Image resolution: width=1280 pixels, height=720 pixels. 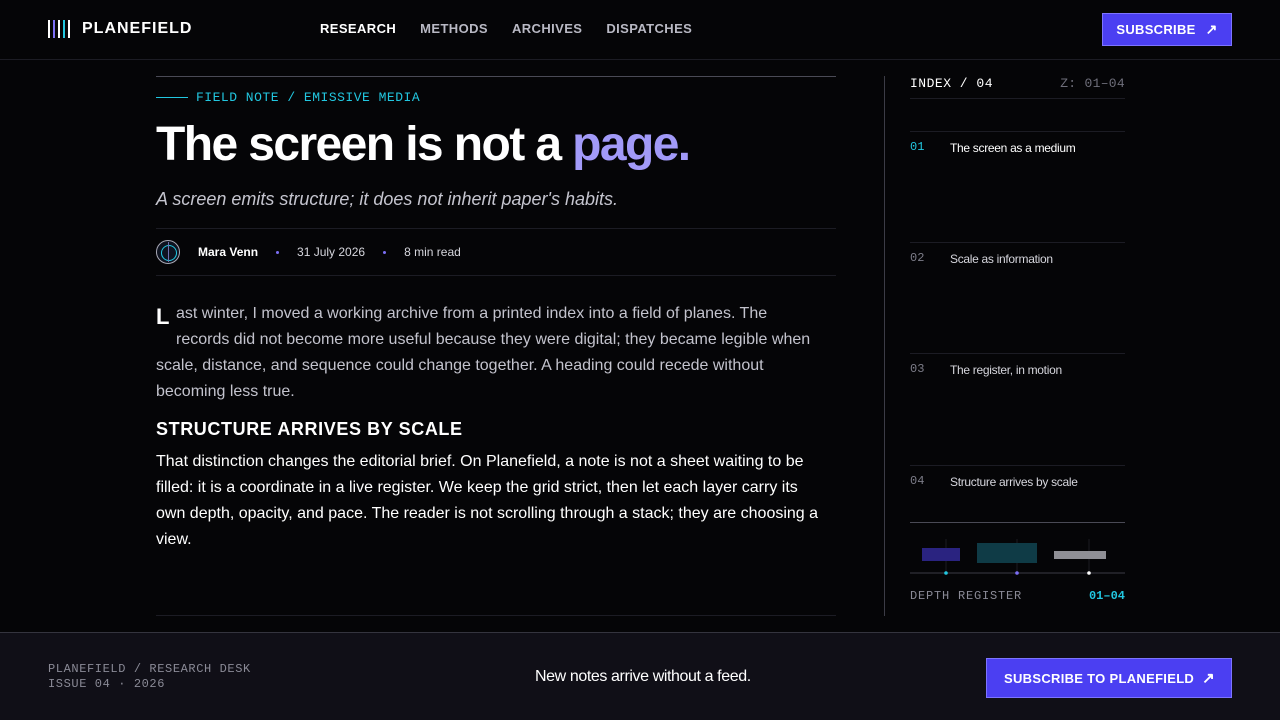 What do you see at coordinates (1017, 408) in the screenshot?
I see `index-item-03: 03 The register, in motion` at bounding box center [1017, 408].